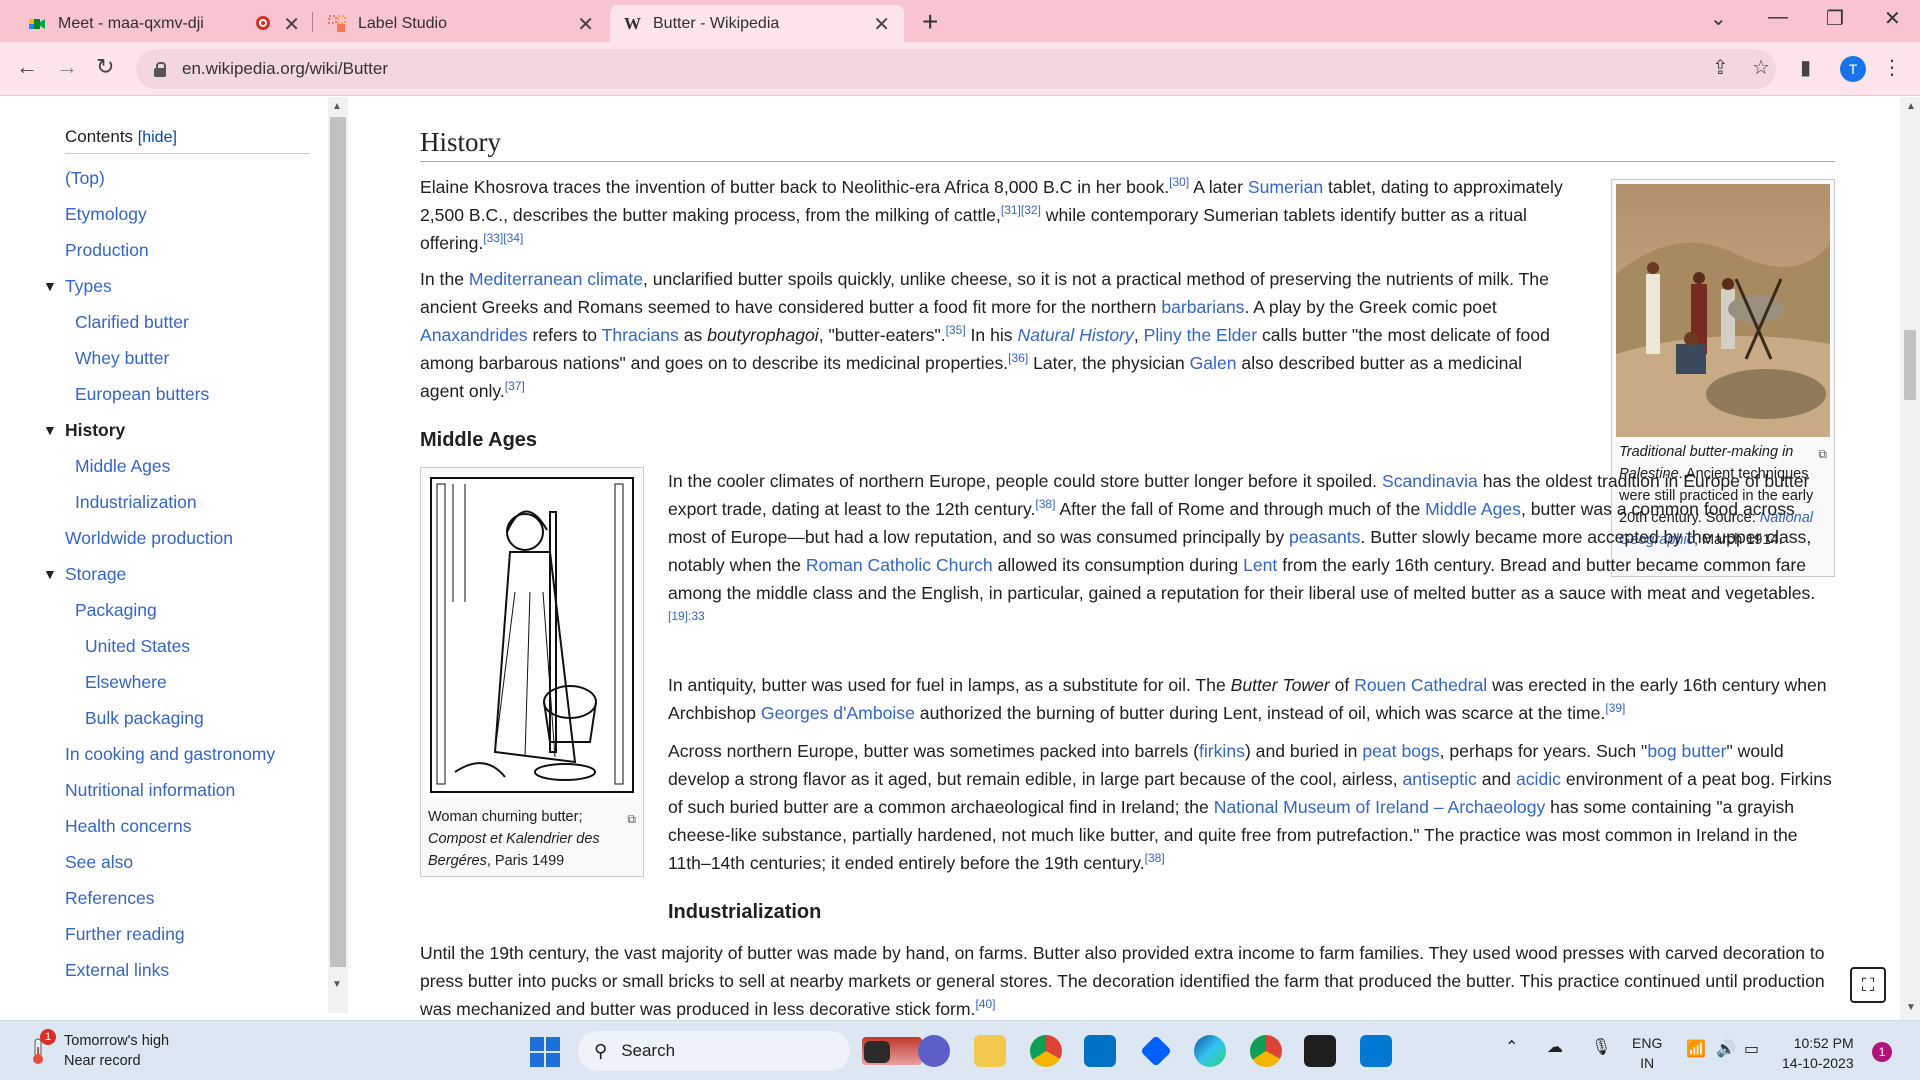  I want to click on vscode-icon, so click(1376, 1051).